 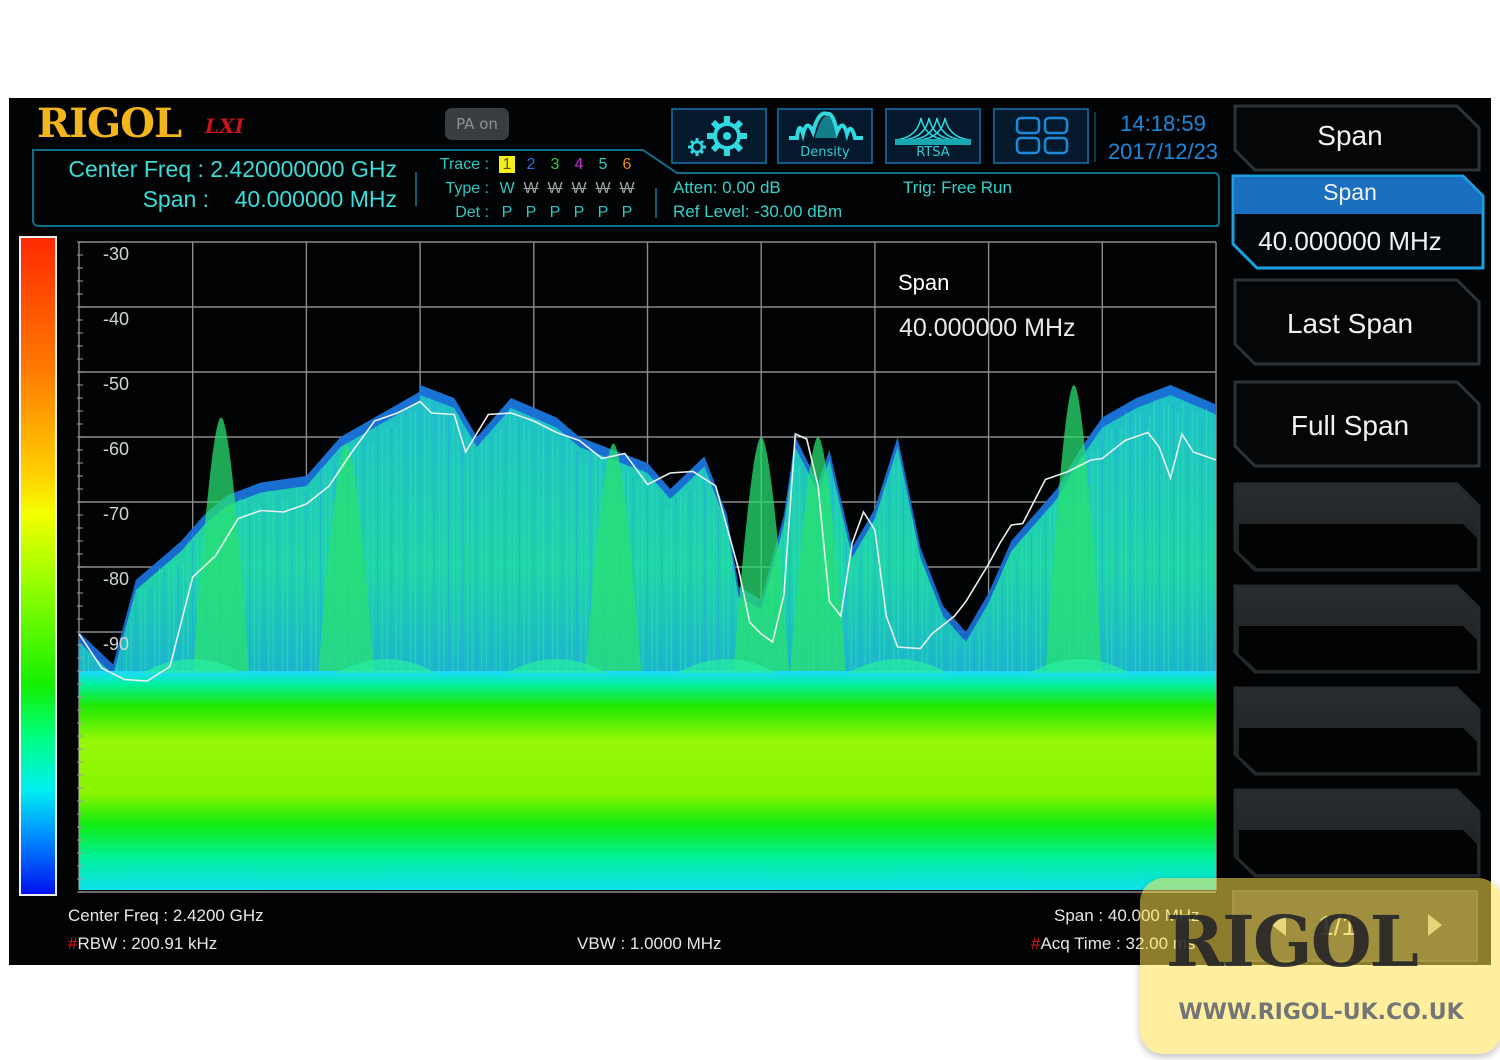 I want to click on density-colorbar, so click(x=38, y=566).